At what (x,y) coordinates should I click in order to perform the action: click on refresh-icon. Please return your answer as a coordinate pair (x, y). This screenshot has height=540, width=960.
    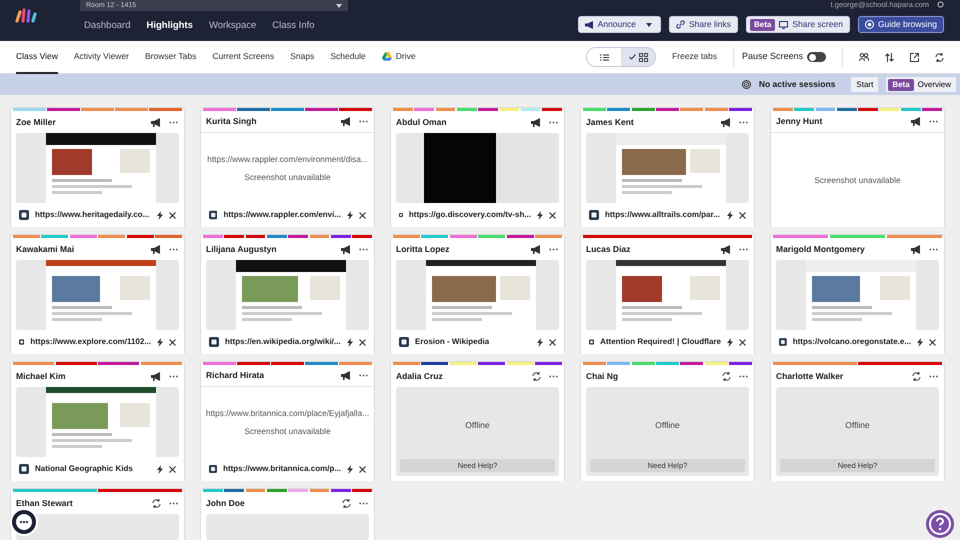
    Looking at the image, I should click on (939, 57).